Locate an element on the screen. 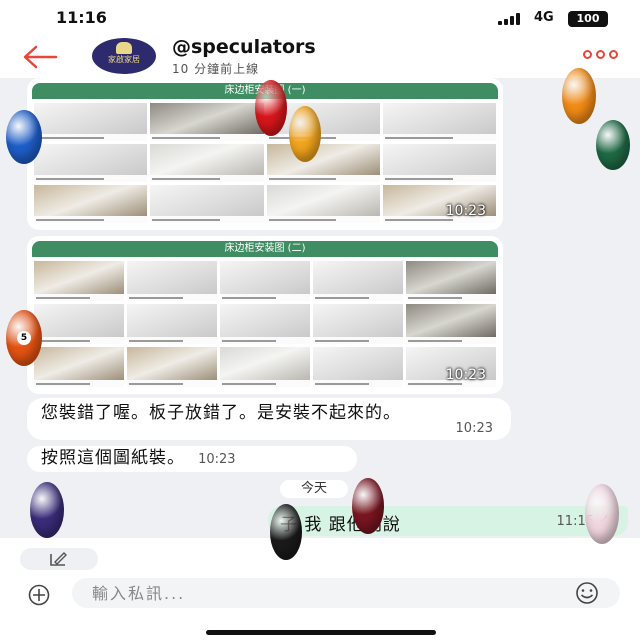 The image size is (640, 640). message-input-wrapper is located at coordinates (346, 593).